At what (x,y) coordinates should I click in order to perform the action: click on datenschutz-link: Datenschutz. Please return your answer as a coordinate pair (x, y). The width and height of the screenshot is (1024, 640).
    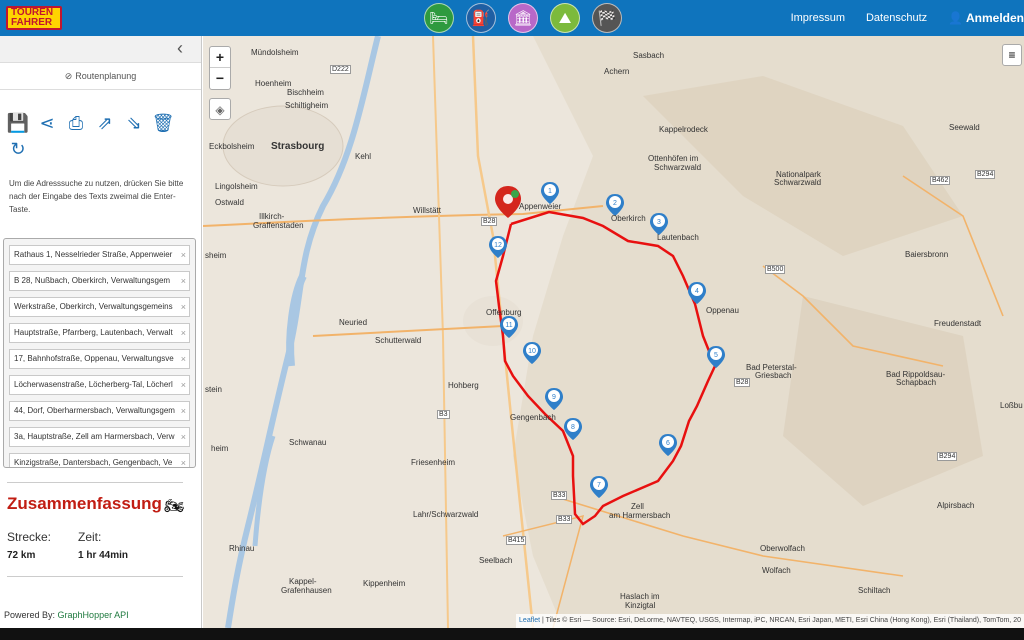
    Looking at the image, I should click on (896, 18).